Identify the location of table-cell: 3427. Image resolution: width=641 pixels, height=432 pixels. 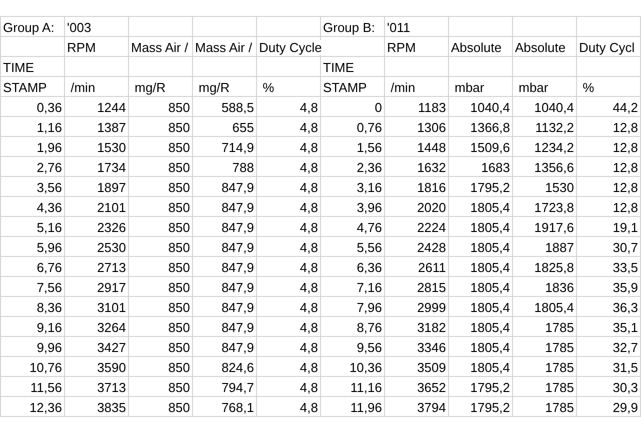
(111, 347).